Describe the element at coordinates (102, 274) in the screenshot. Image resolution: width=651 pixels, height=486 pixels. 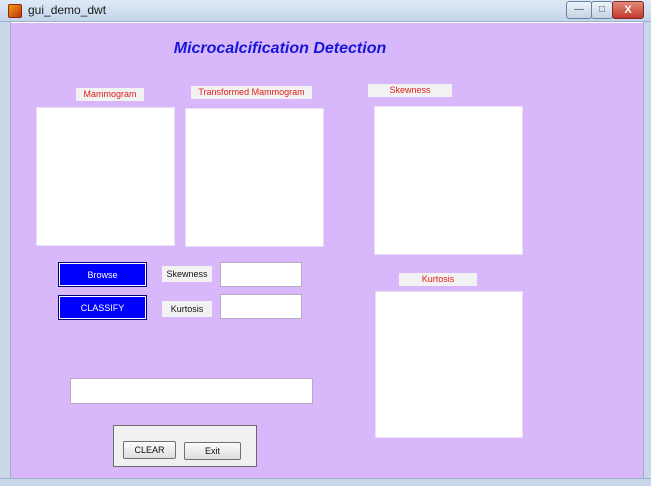
I see `browse-button: Browse` at that location.